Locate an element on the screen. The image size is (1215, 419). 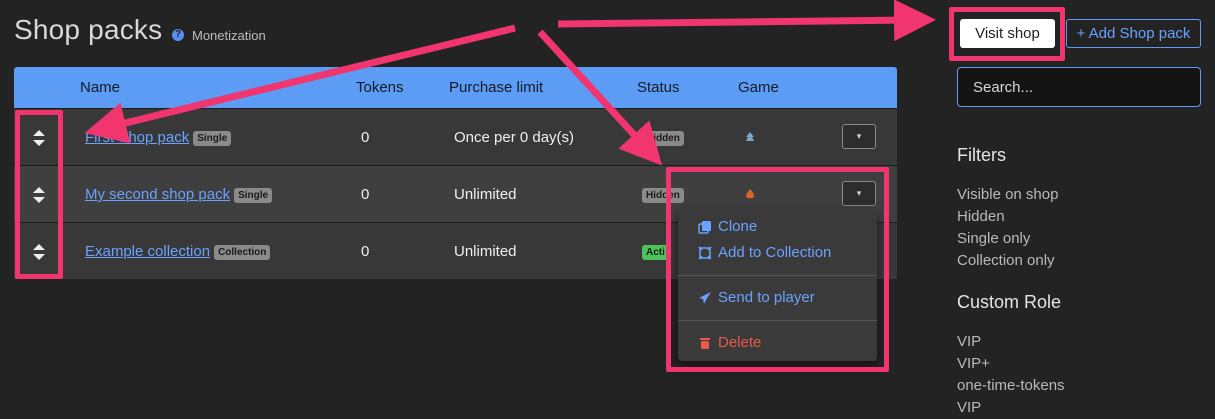
breadcrumb: Monetization is located at coordinates (229, 35).